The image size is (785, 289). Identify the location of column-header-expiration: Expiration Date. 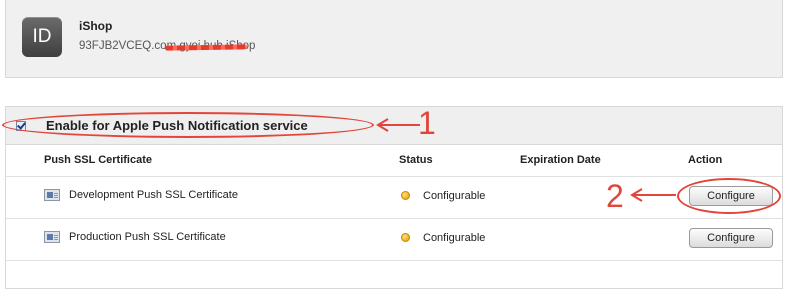
(560, 160).